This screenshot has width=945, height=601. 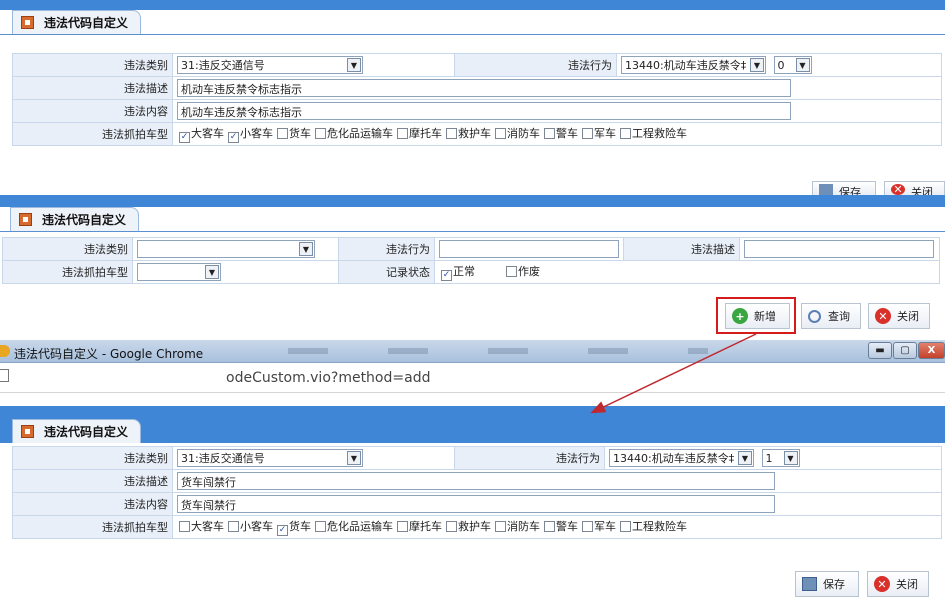 What do you see at coordinates (905, 350) in the screenshot?
I see `maximize-button: ▢` at bounding box center [905, 350].